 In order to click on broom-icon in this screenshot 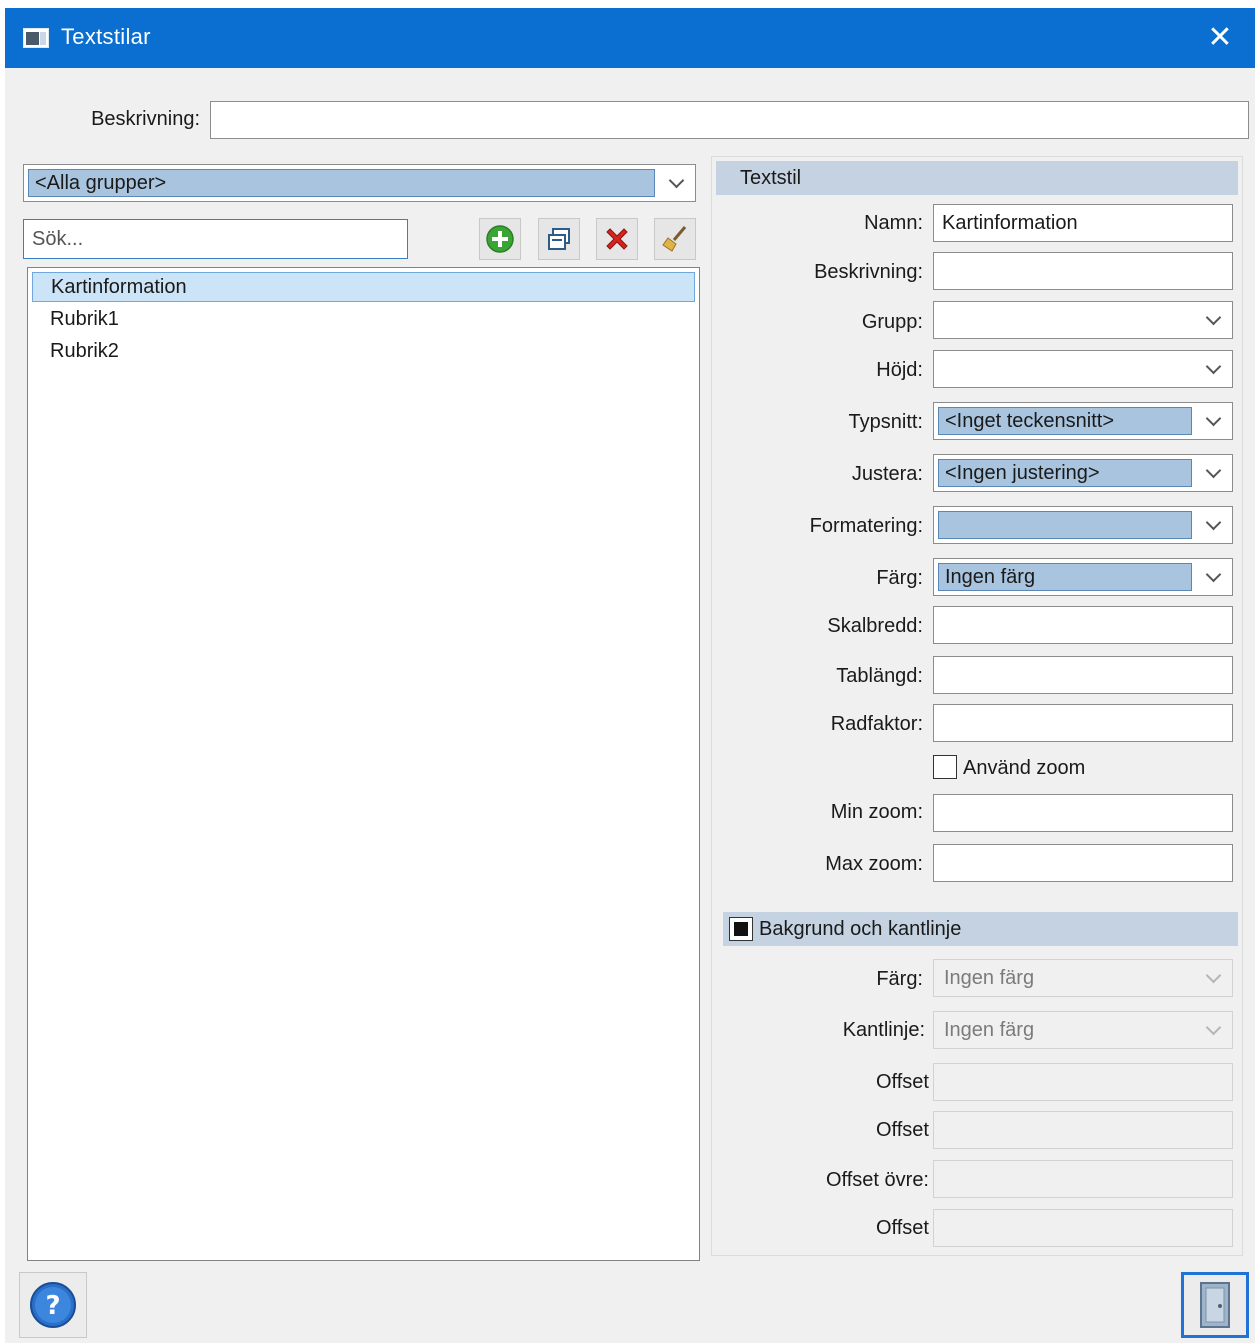, I will do `click(674, 239)`.